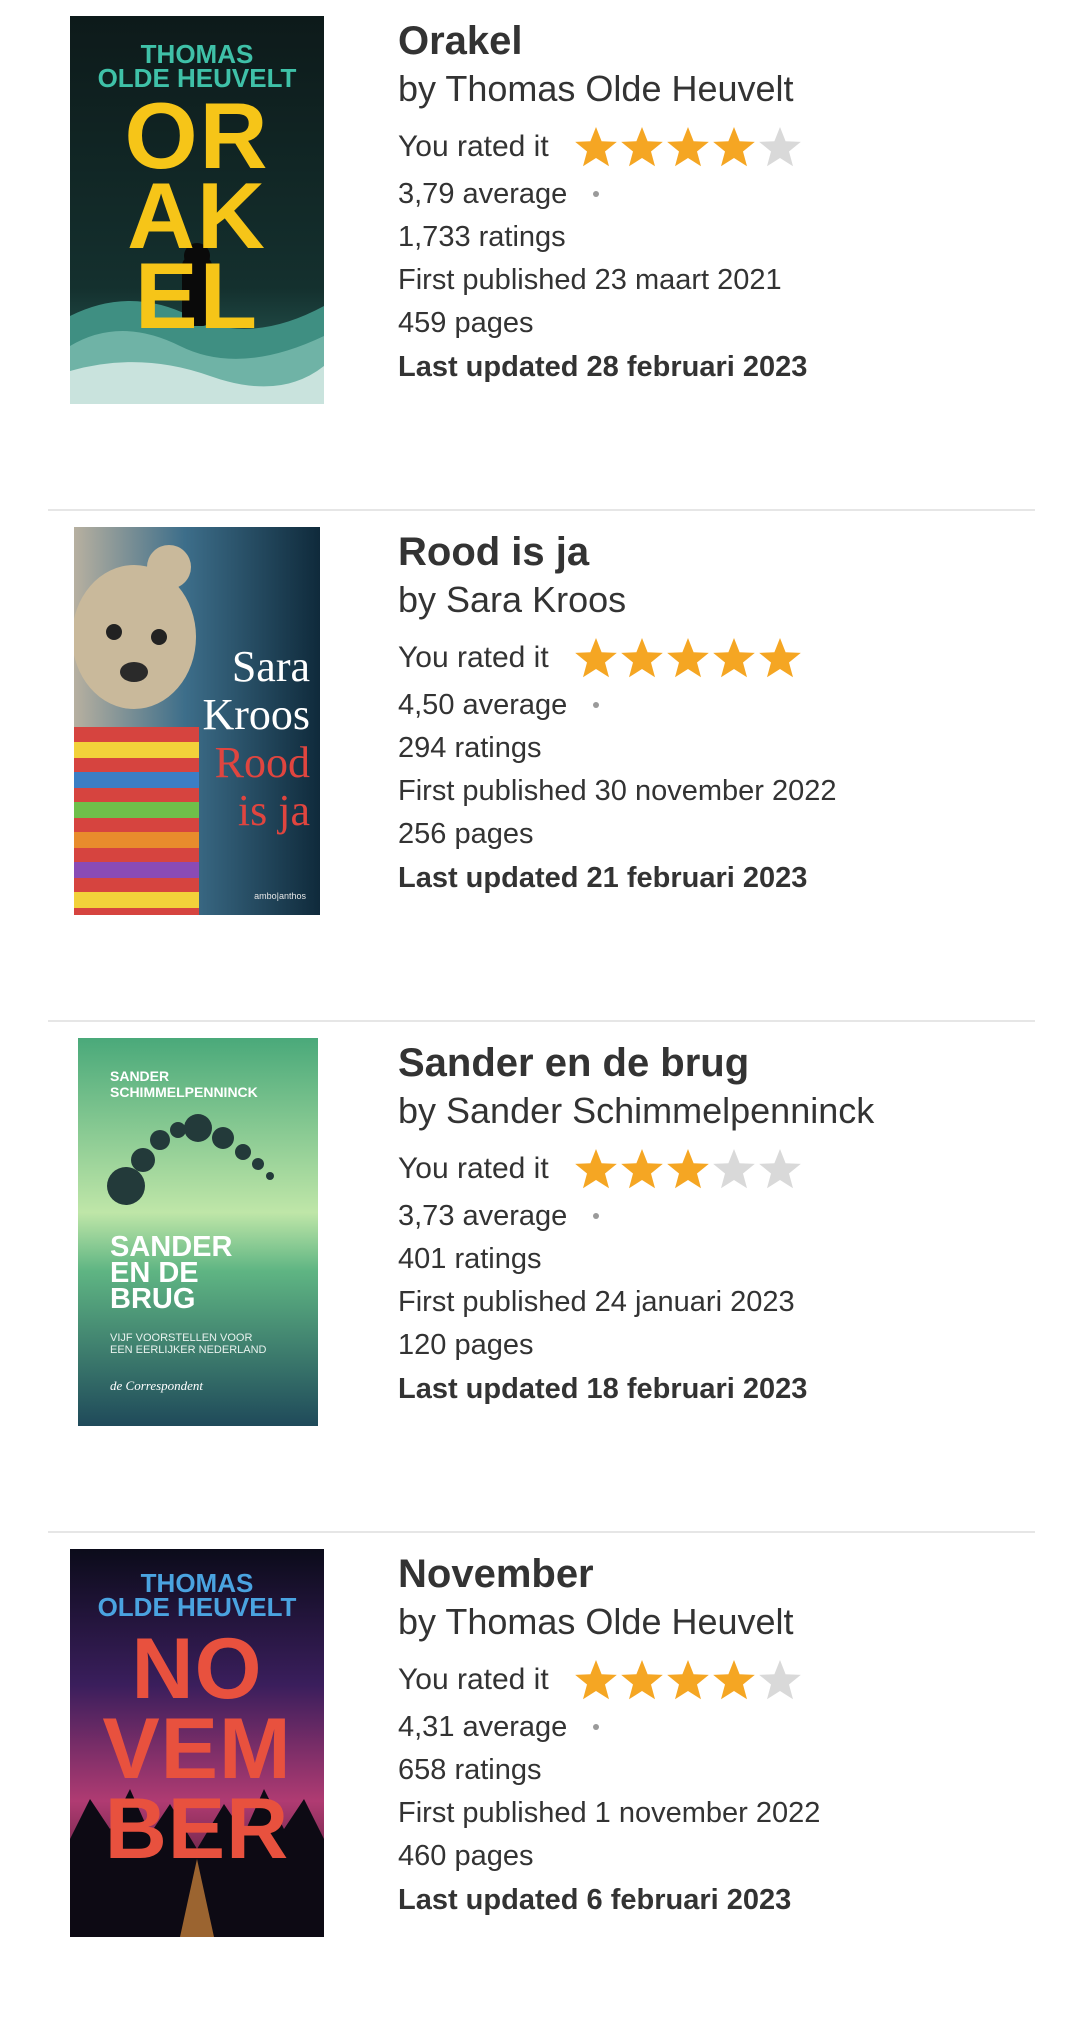 This screenshot has width=1076, height=2044. What do you see at coordinates (595, 1899) in the screenshot?
I see `last-updated: Last updated 6 februari 2023` at bounding box center [595, 1899].